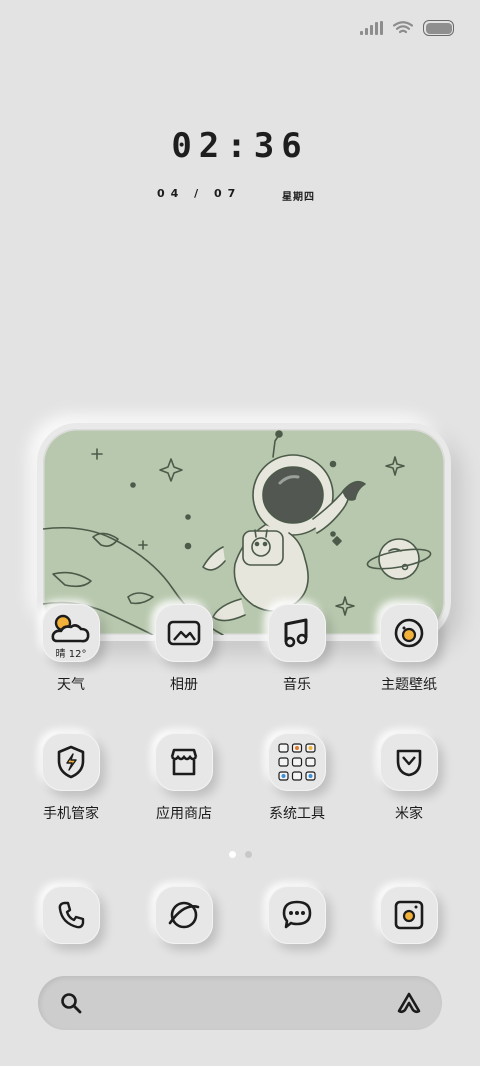  Describe the element at coordinates (184, 762) in the screenshot. I see `app-store-icon` at that location.